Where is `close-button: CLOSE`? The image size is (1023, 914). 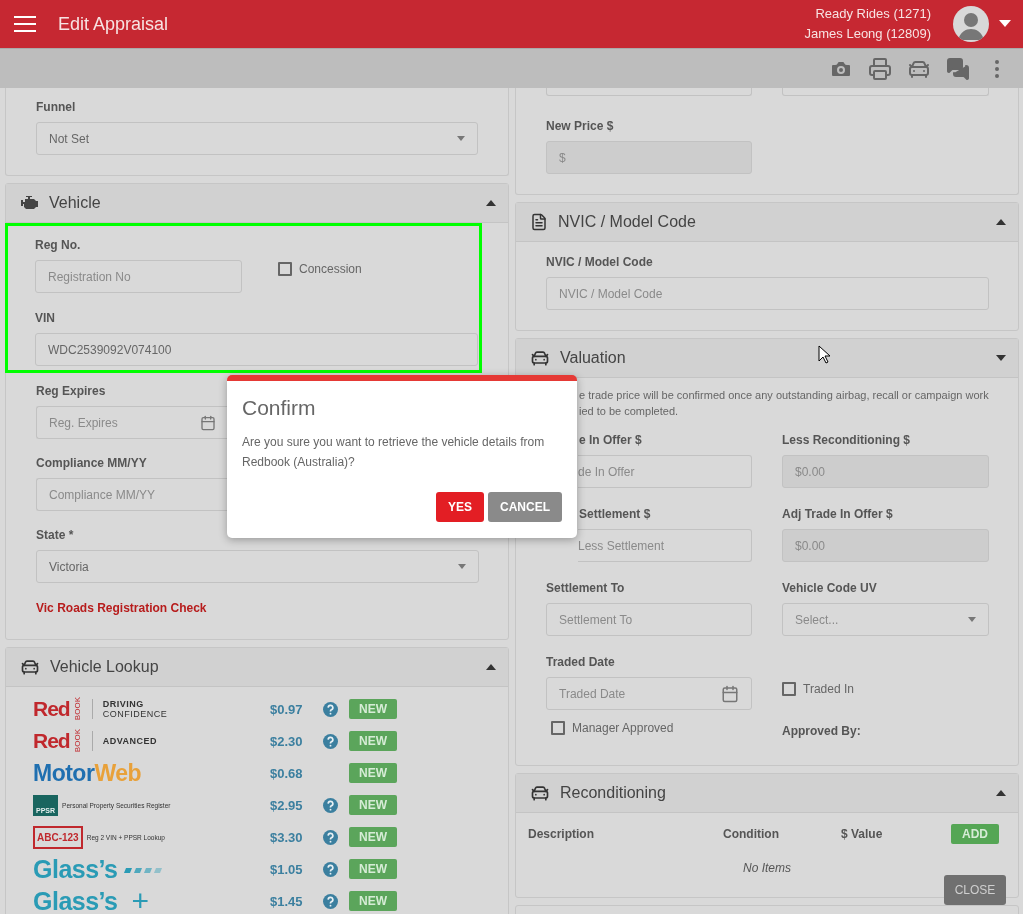
close-button: CLOSE is located at coordinates (975, 890).